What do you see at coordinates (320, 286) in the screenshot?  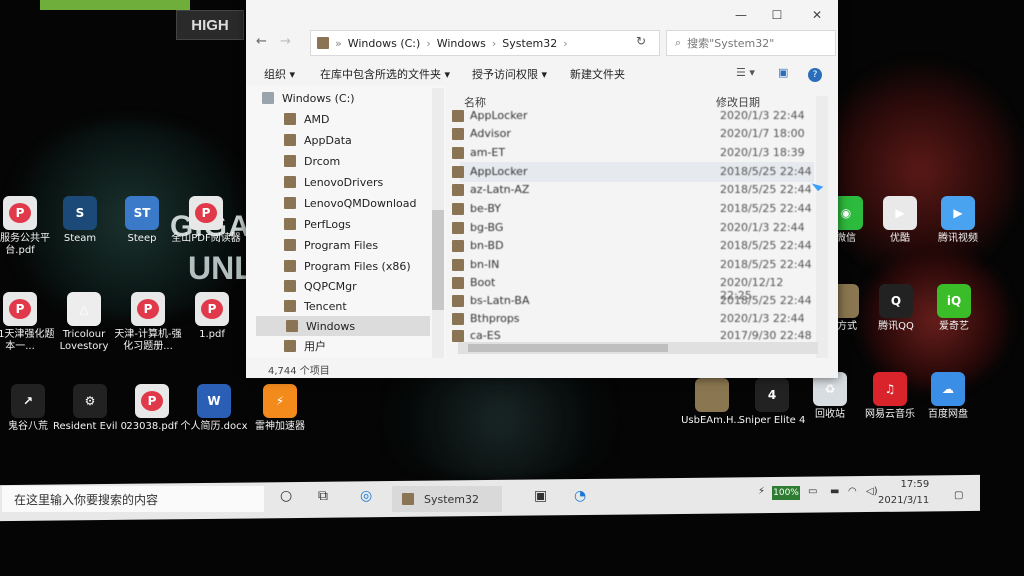 I see `nav-item: QQPCMgr` at bounding box center [320, 286].